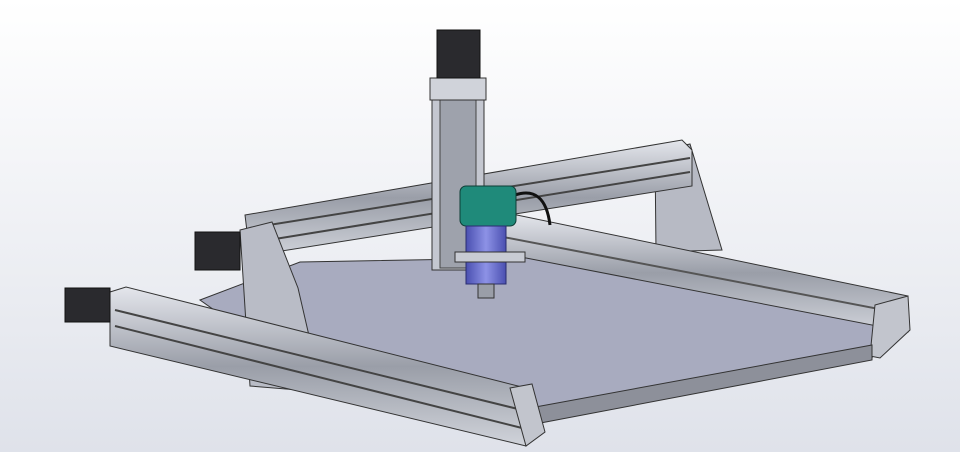 The height and width of the screenshot is (452, 960). I want to click on router-motor-housing, so click(488, 206).